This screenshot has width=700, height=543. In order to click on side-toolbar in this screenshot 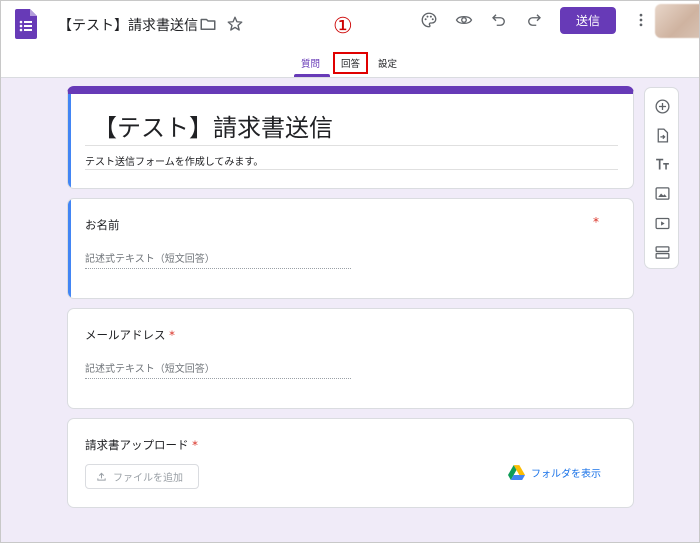, I will do `click(661, 178)`.